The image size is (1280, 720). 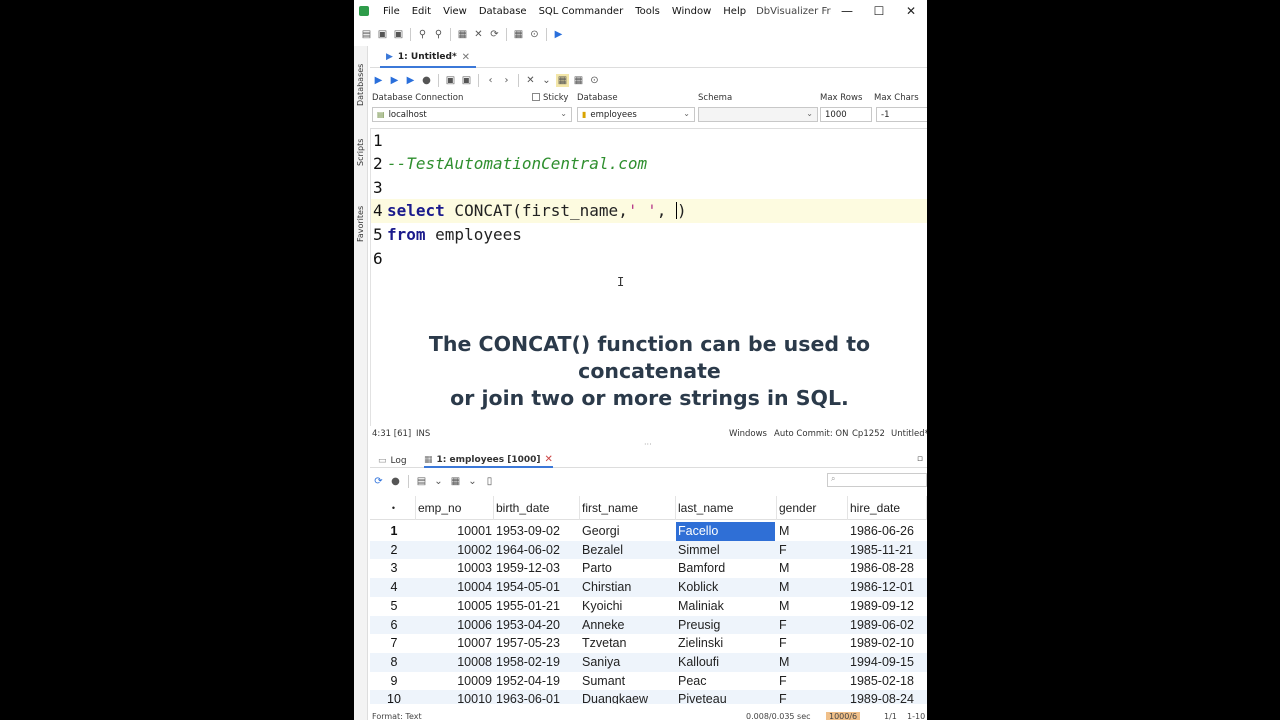 I want to click on cell-first-name: Anneke, so click(x=628, y=625).